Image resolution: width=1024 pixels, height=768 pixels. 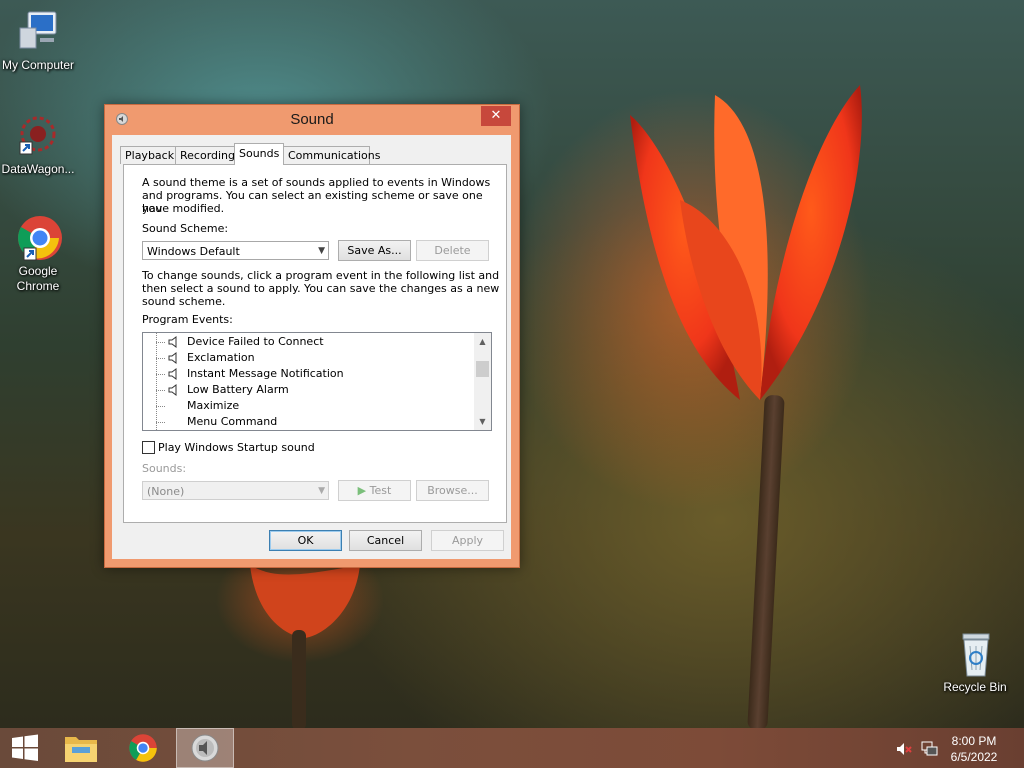 What do you see at coordinates (975, 687) in the screenshot?
I see `desktop-icon-label: Recycle Bin` at bounding box center [975, 687].